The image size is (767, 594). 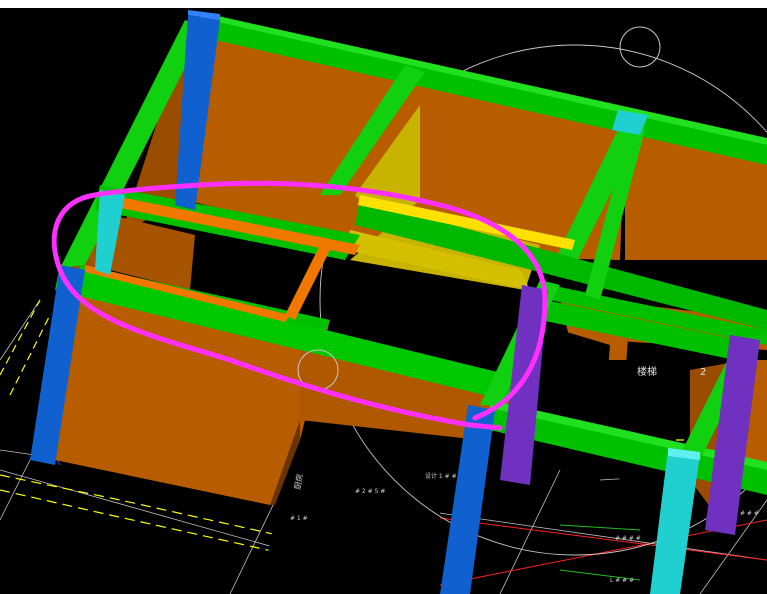 I want to click on stair-number: 2, so click(x=703, y=372).